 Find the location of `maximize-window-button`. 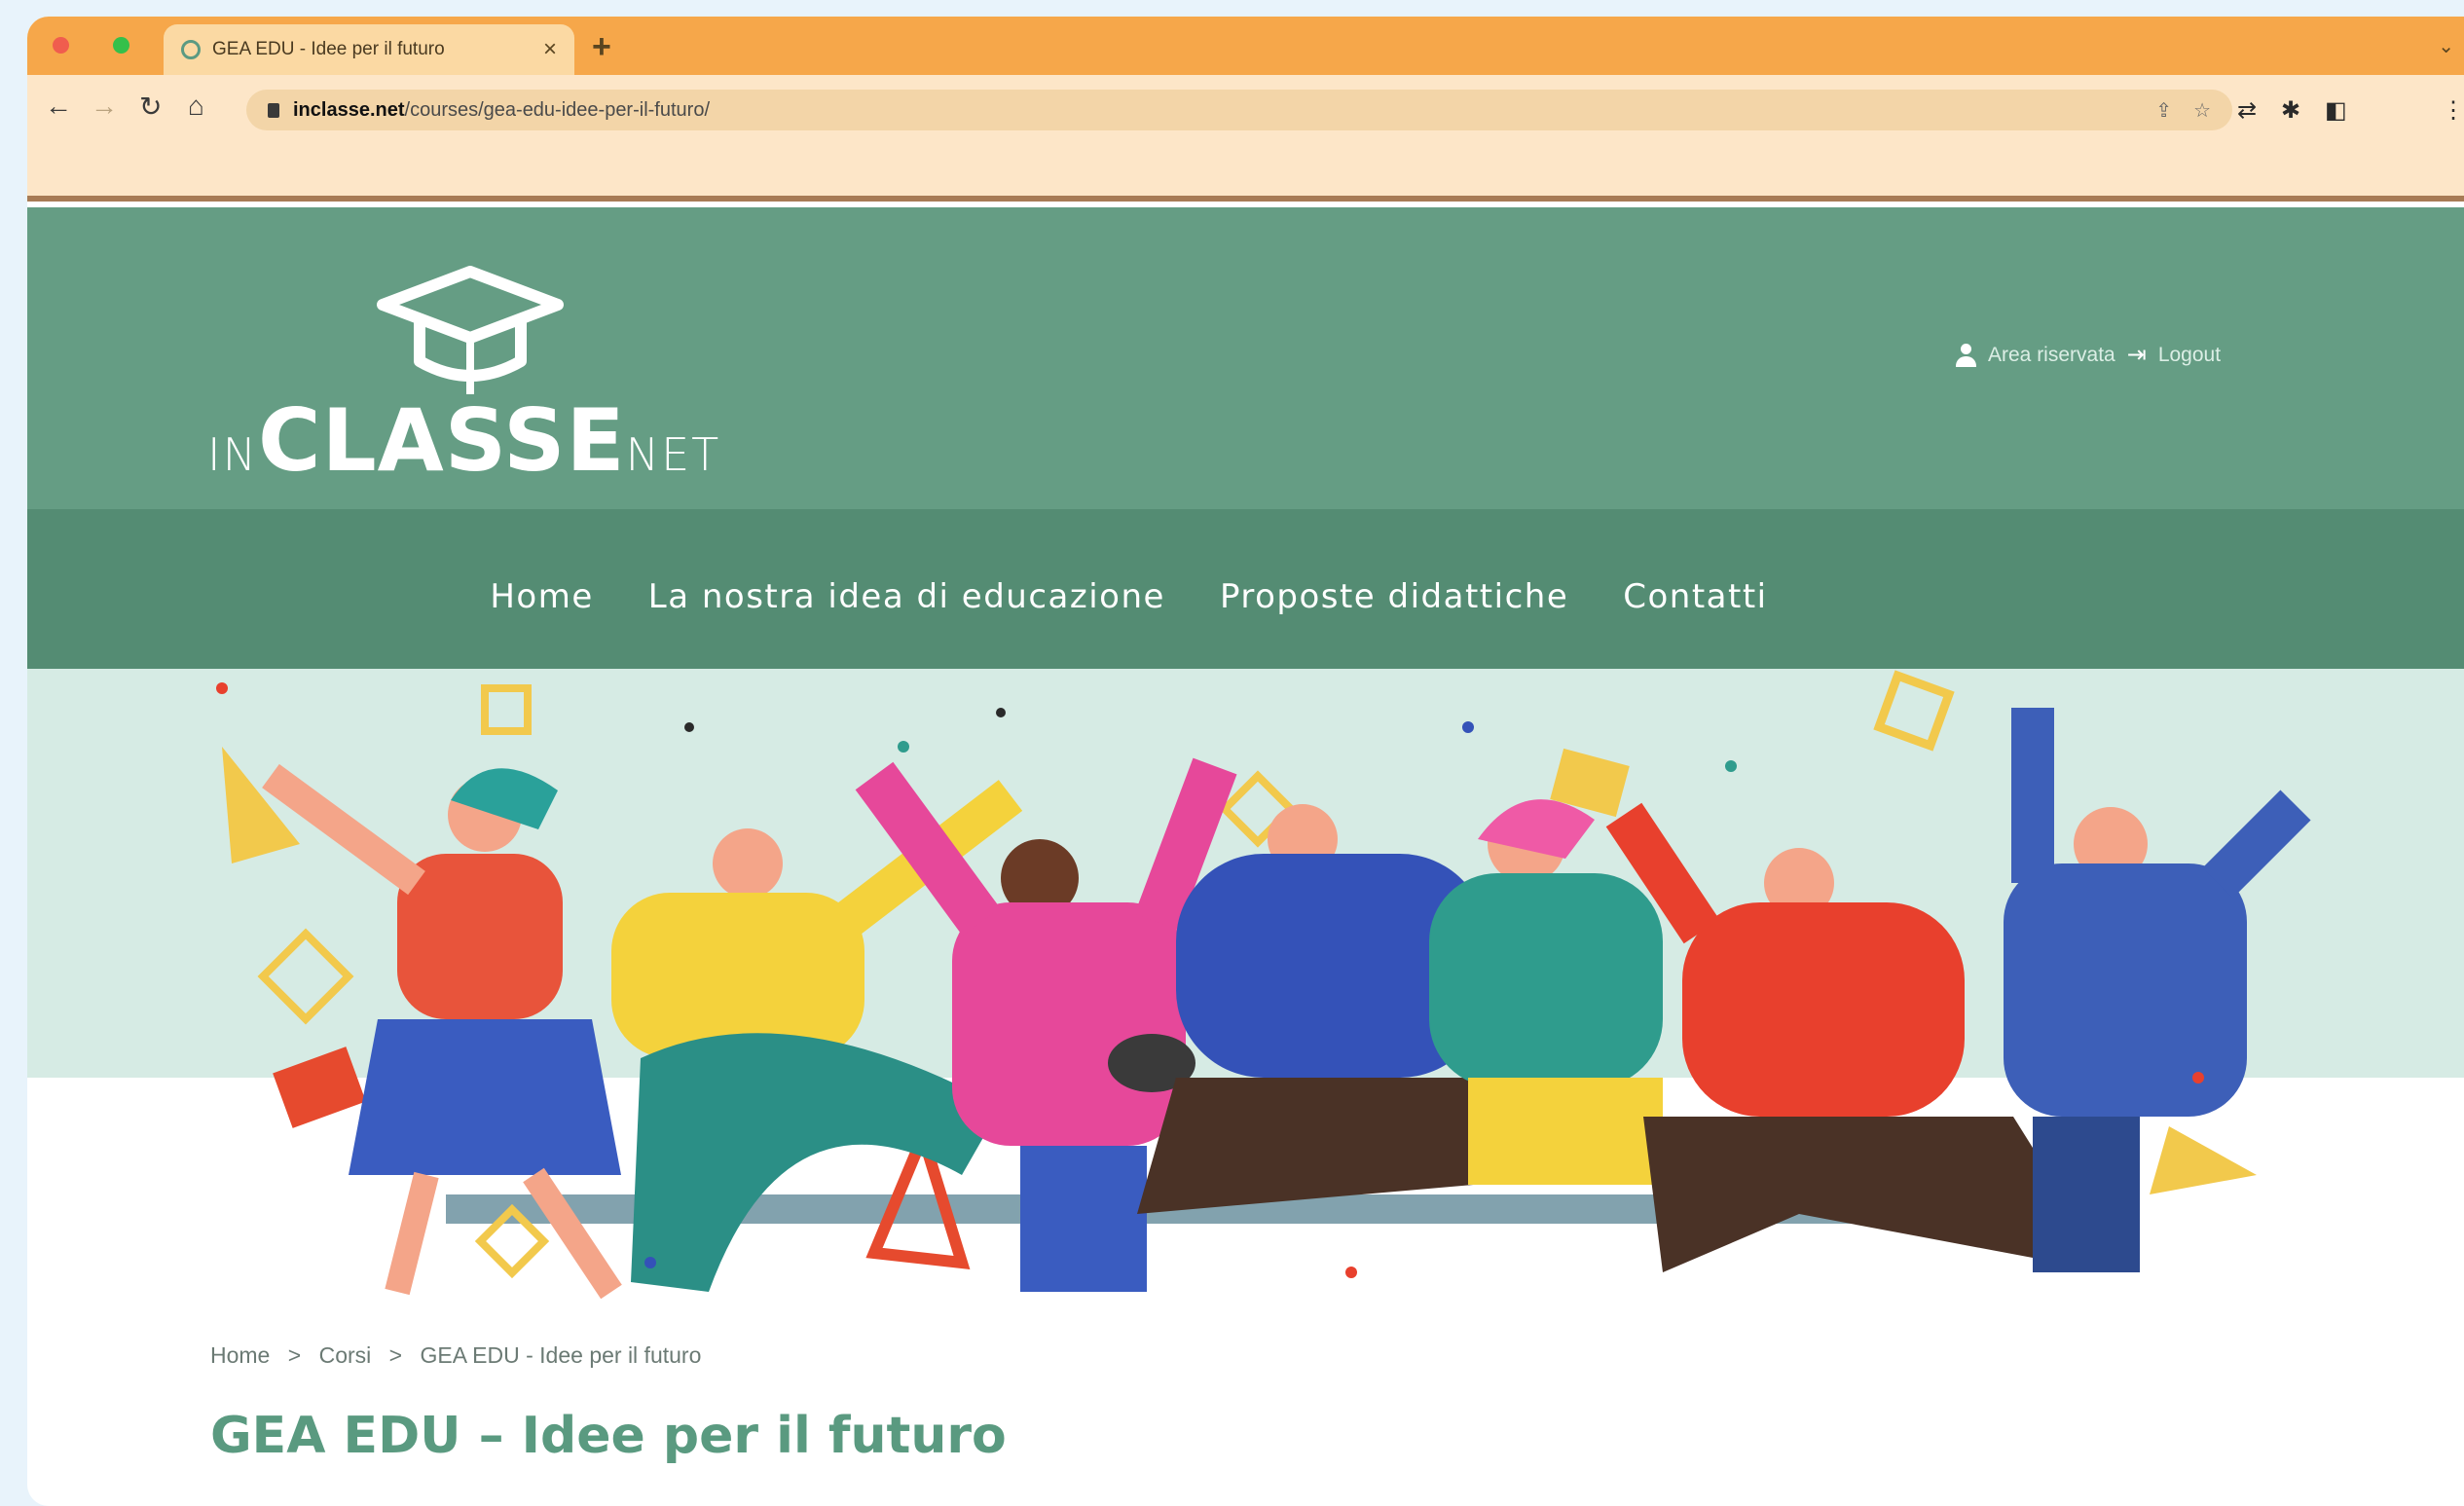

maximize-window-button is located at coordinates (121, 45).